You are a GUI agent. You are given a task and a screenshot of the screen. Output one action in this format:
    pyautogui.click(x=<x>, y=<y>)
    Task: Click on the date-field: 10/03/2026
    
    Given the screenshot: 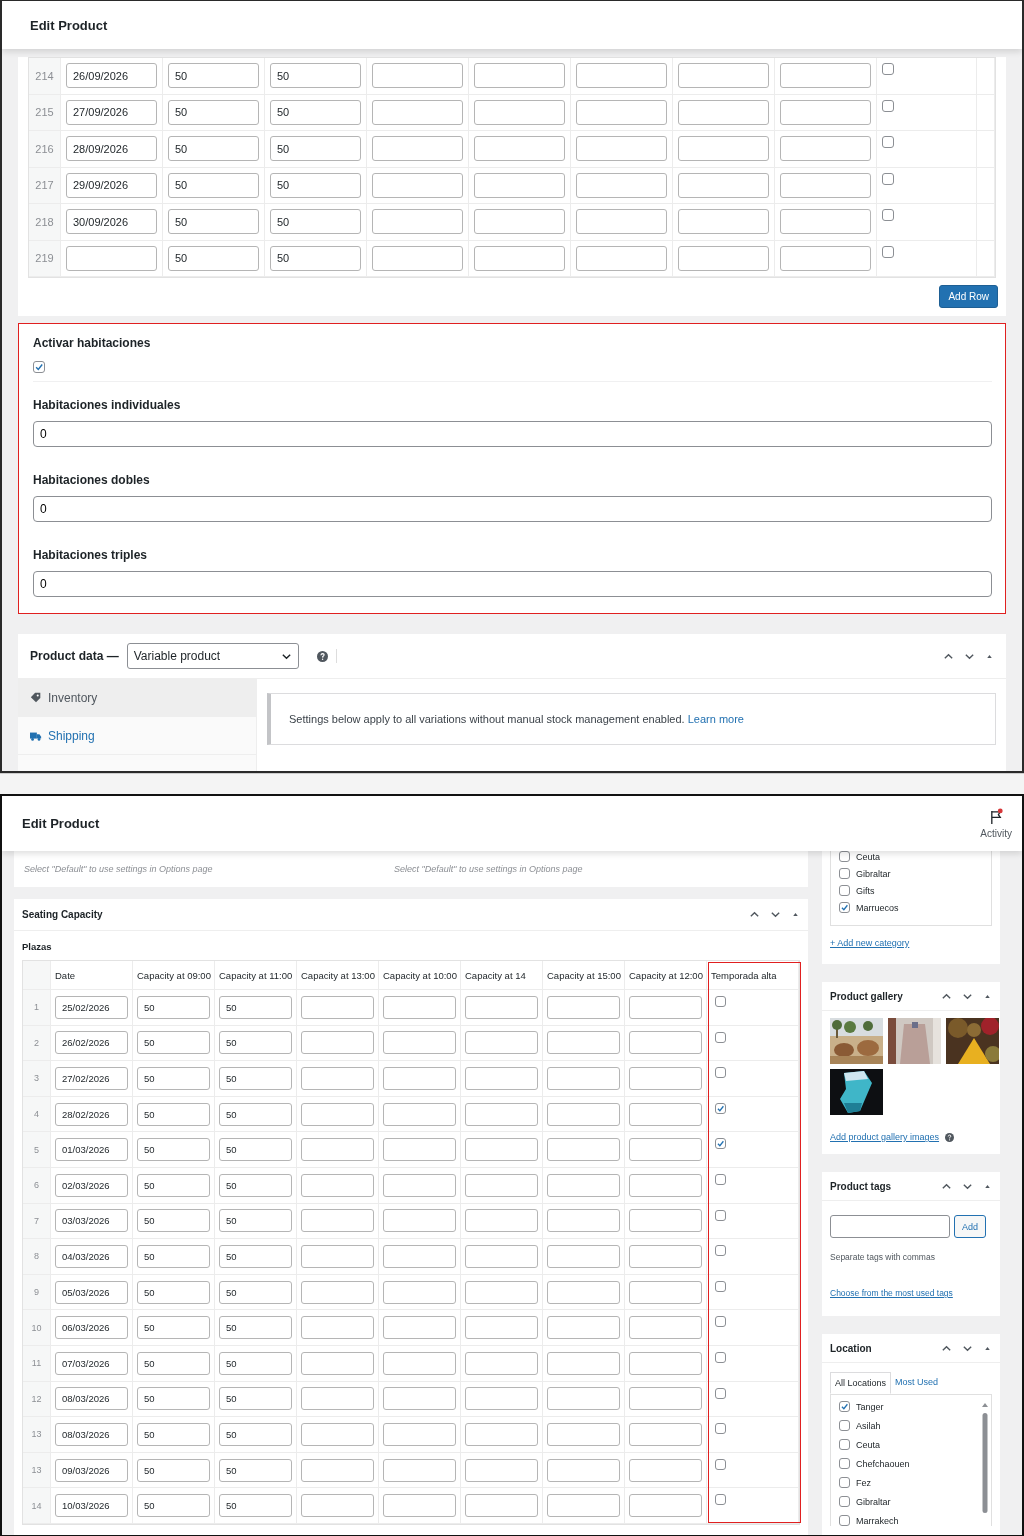 What is the action you would take?
    pyautogui.click(x=91, y=1506)
    